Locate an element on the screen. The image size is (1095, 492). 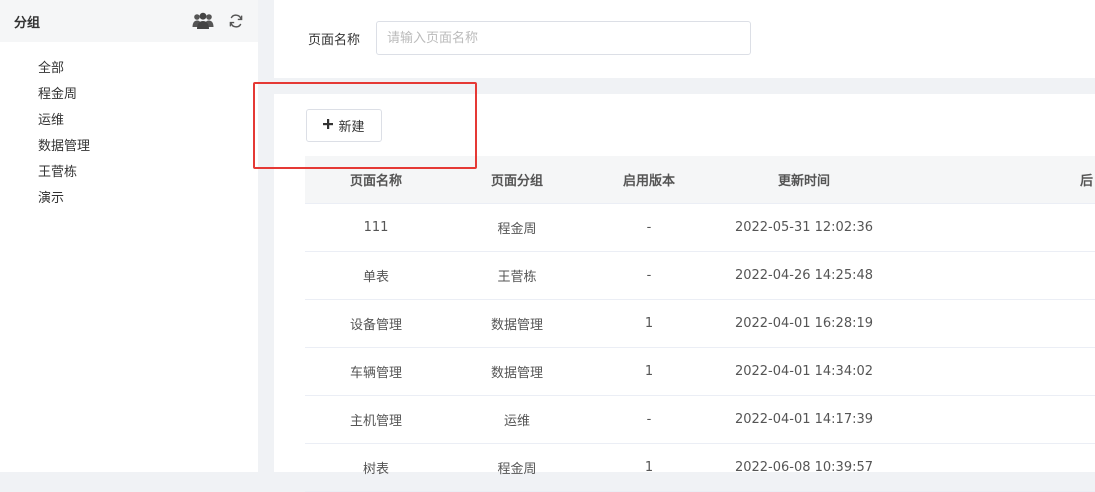
plus-icon is located at coordinates (328, 125).